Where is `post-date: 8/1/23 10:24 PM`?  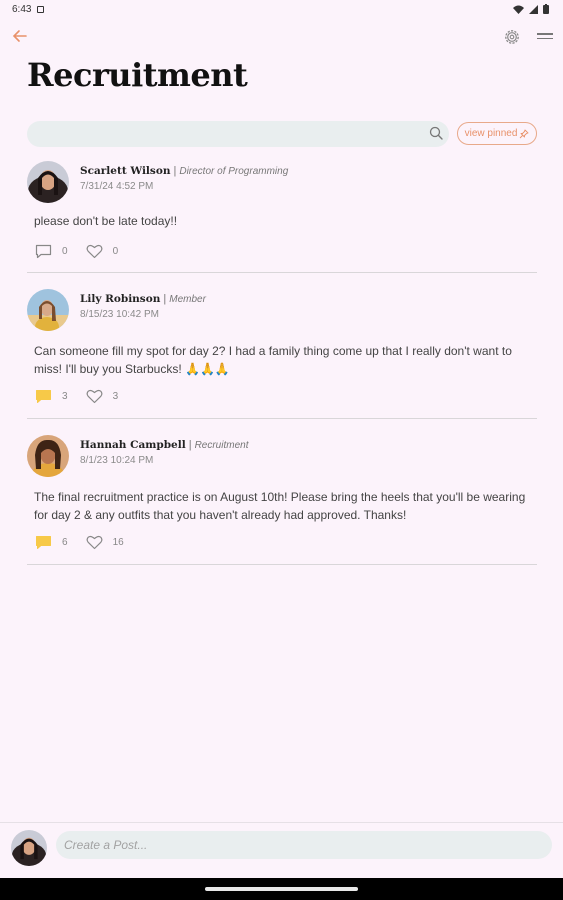 post-date: 8/1/23 10:24 PM is located at coordinates (117, 460).